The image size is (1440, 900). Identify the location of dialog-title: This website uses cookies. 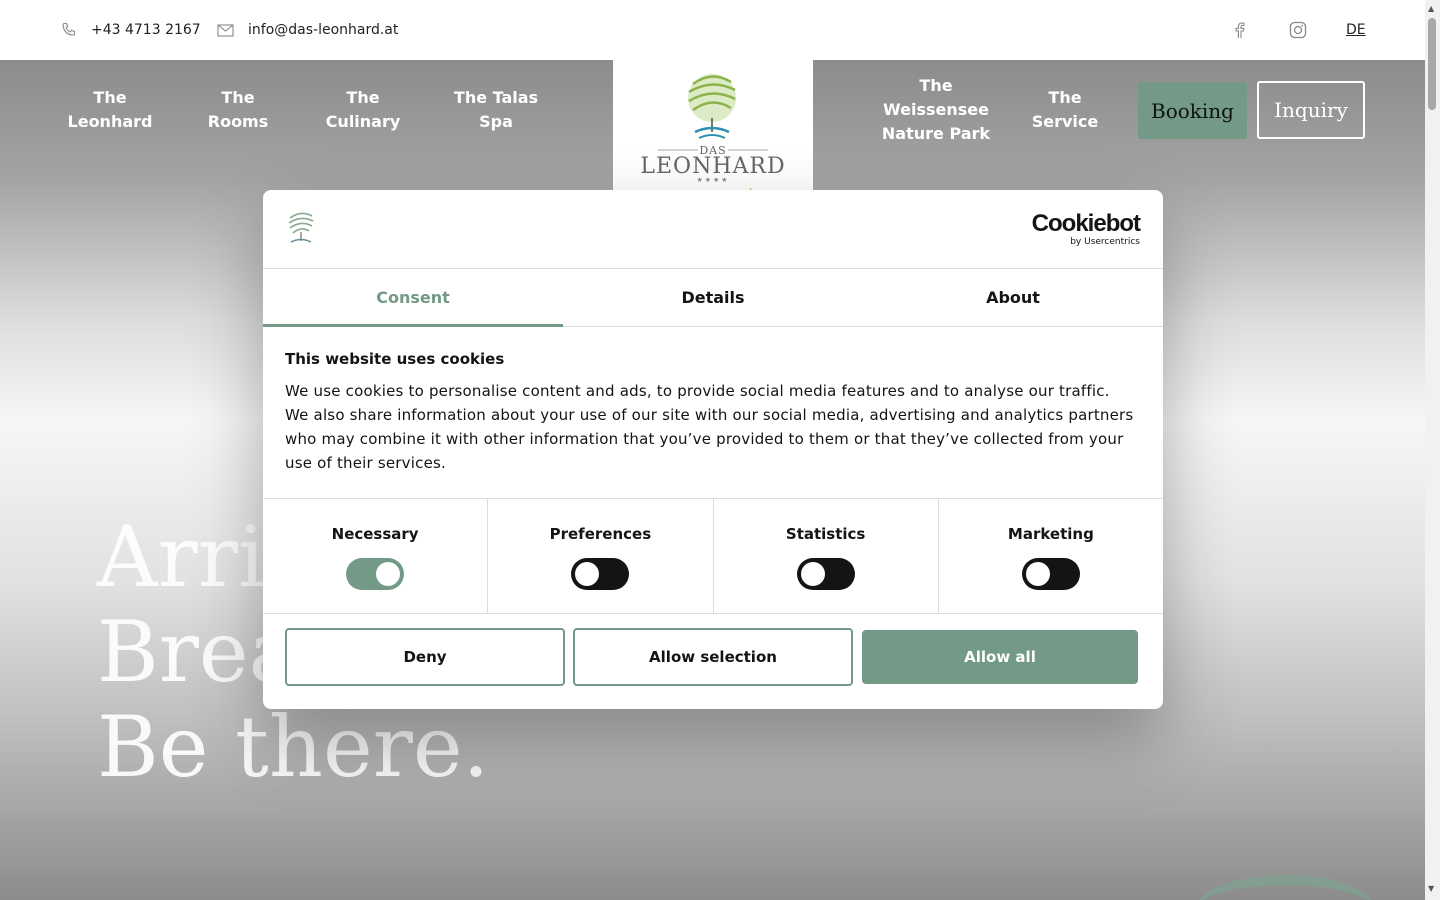
(395, 359).